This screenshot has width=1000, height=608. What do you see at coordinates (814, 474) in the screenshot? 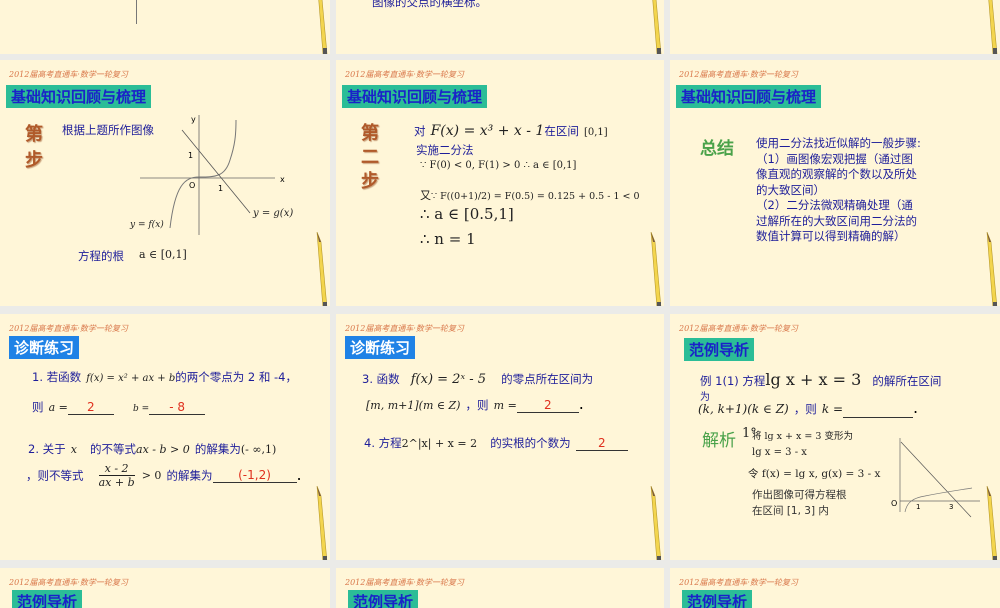
I see `solution-3: 令 f(x) = lg x, g(x) = 3 - x` at bounding box center [814, 474].